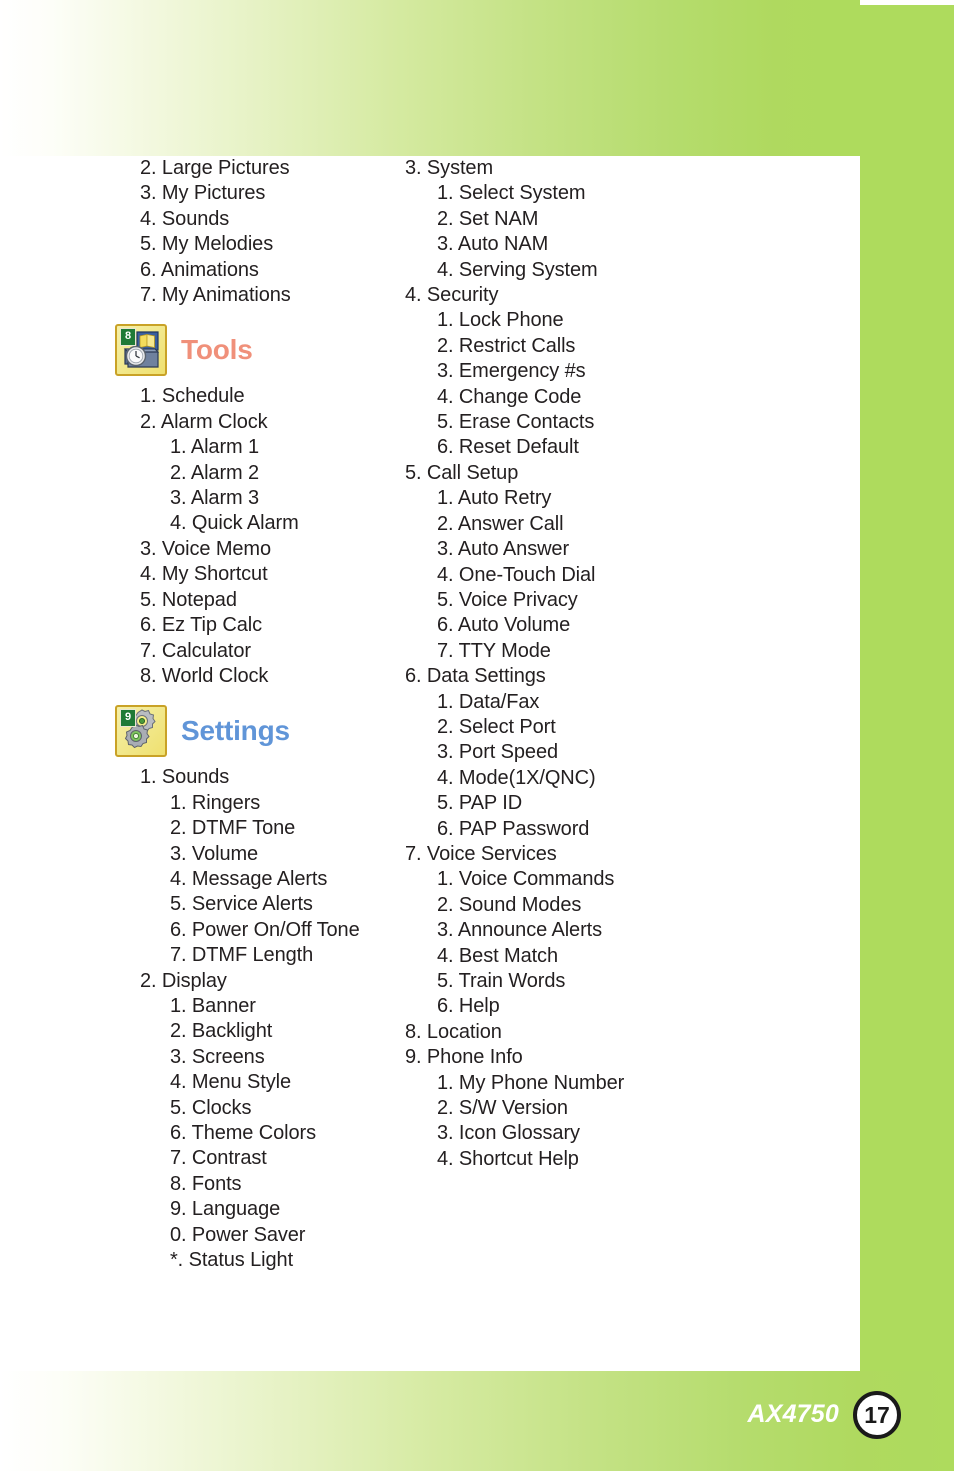  I want to click on menu-item: 3. Emergency #s, so click(511, 371).